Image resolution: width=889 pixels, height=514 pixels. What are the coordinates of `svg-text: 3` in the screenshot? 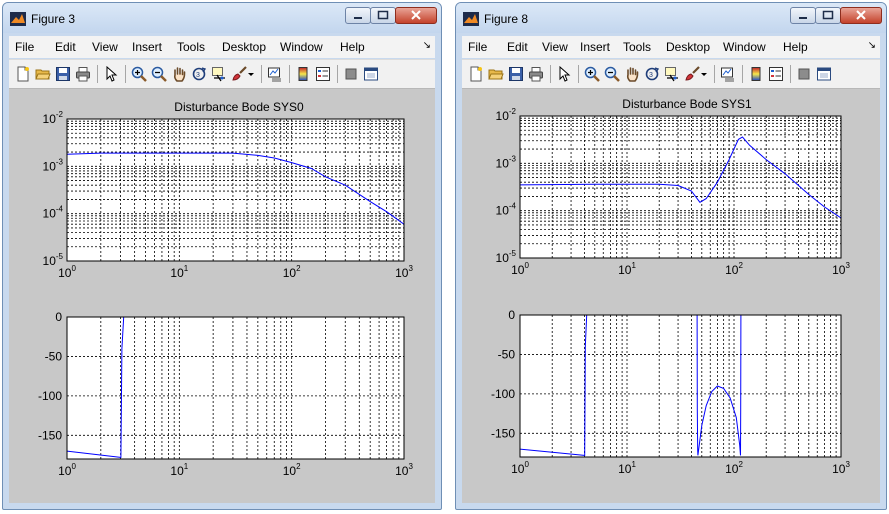 It's located at (198, 75).